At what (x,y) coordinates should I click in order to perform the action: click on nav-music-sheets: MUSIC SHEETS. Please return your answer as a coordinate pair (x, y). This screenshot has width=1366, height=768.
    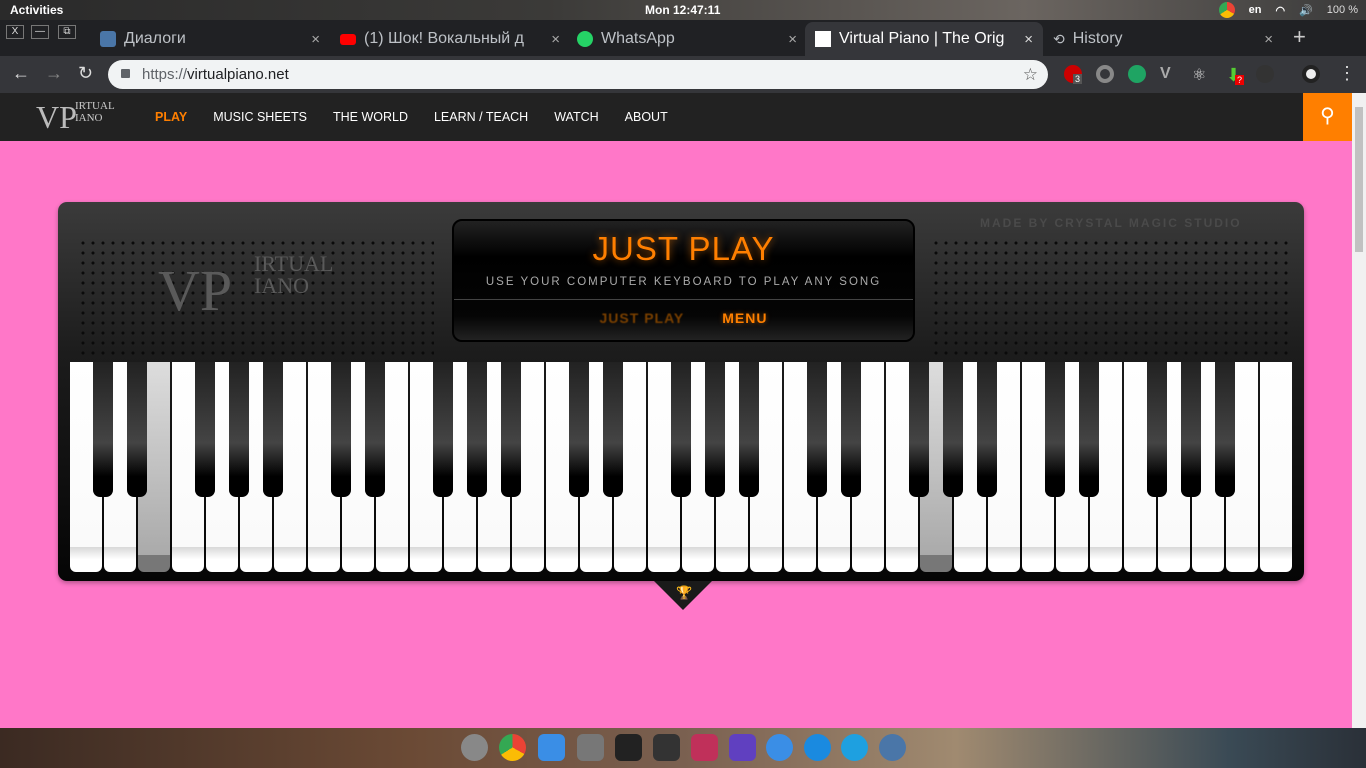
    Looking at the image, I should click on (260, 117).